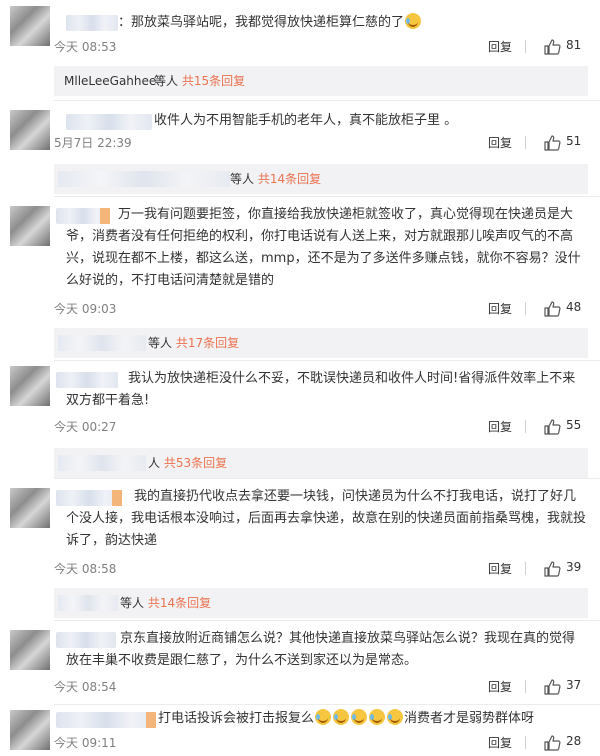 The image size is (600, 756). Describe the element at coordinates (352, 23) in the screenshot. I see `comment-text: ：那放菜鸟驿站呢，我都觉得放快递柜算仁慈的了` at that location.